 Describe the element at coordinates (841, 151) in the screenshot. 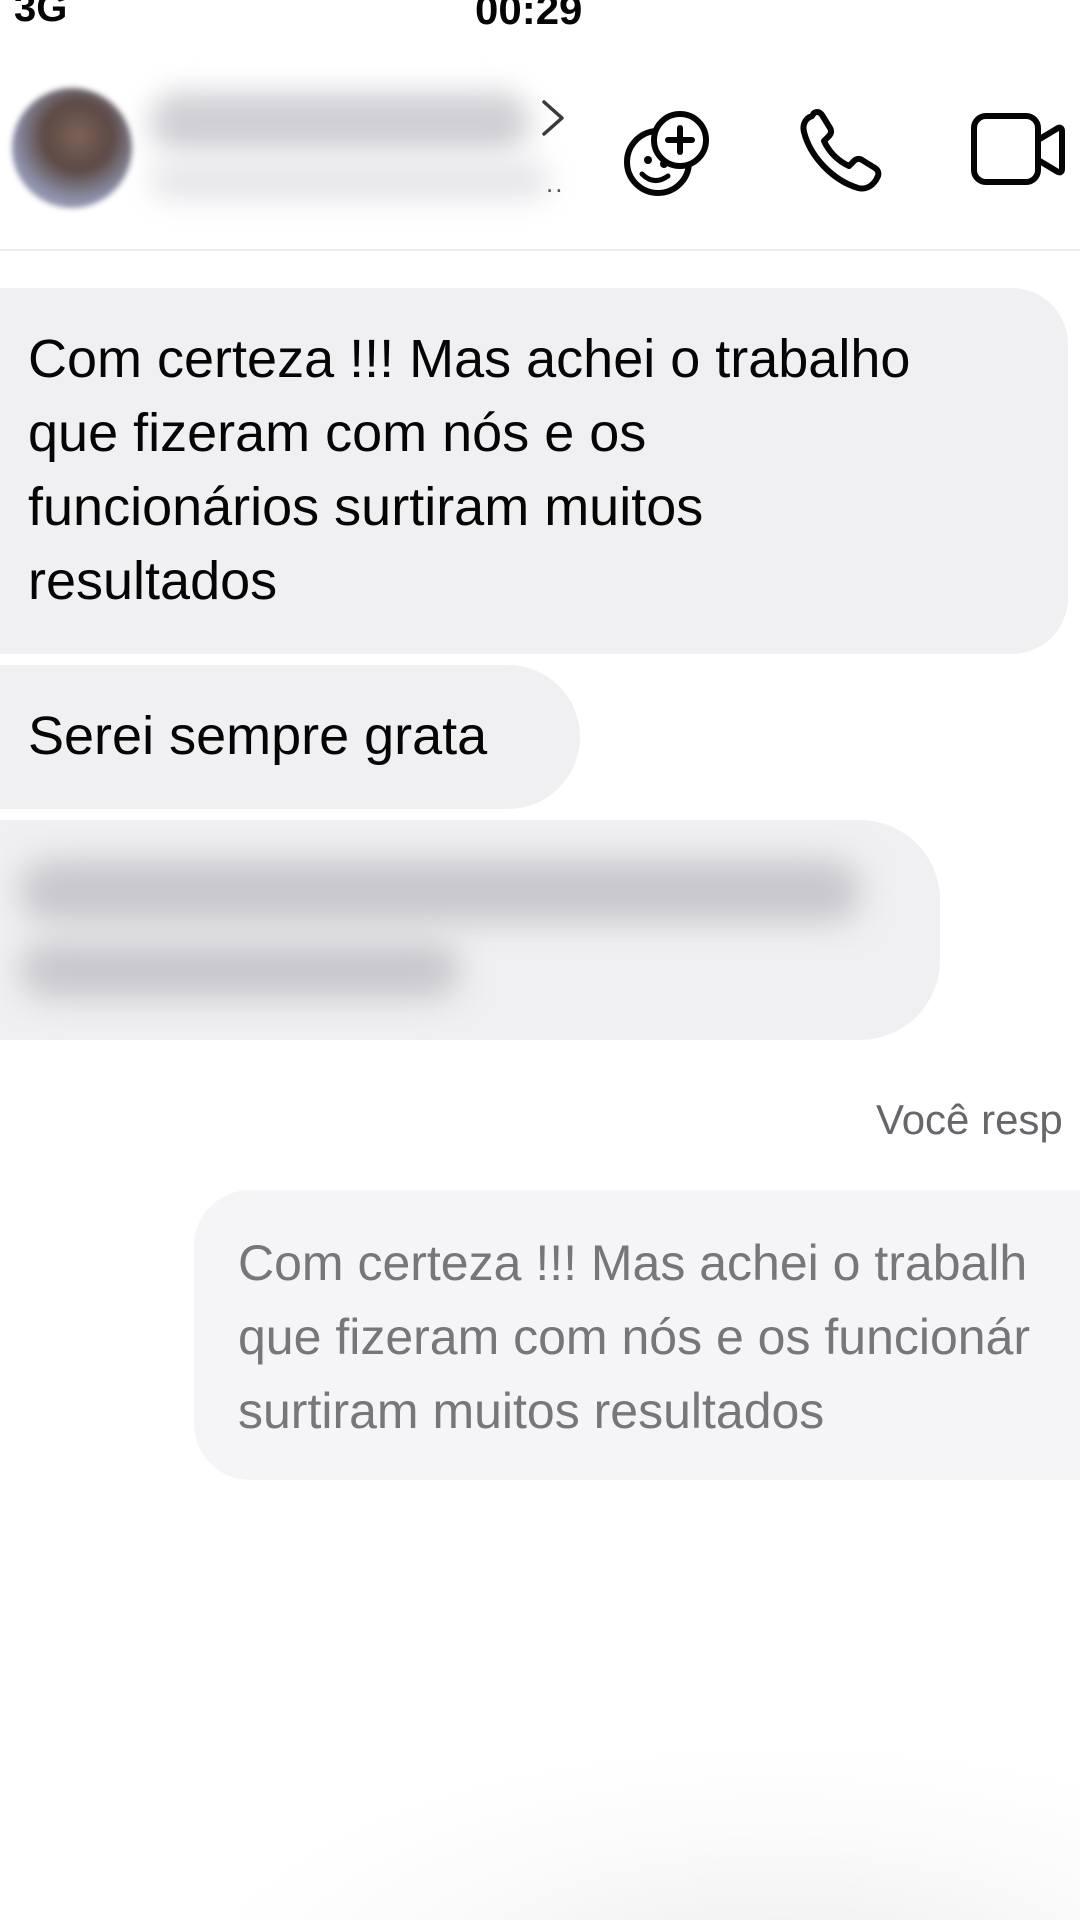

I see `phone-icon` at that location.